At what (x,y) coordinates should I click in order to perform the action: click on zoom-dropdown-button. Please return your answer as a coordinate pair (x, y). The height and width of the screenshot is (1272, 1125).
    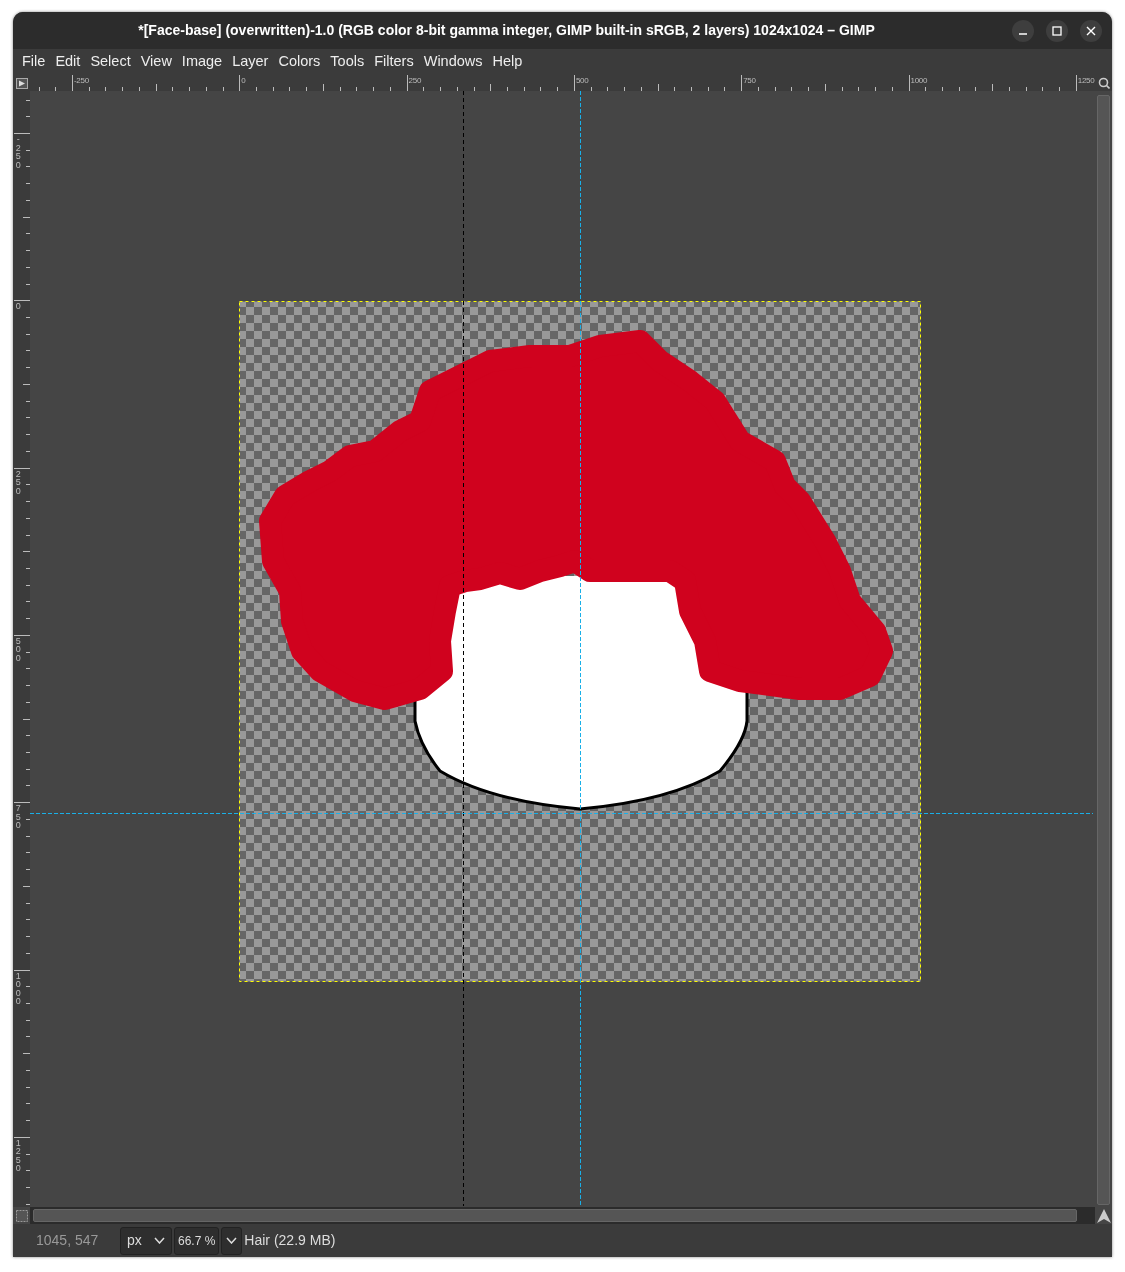
    Looking at the image, I should click on (232, 1240).